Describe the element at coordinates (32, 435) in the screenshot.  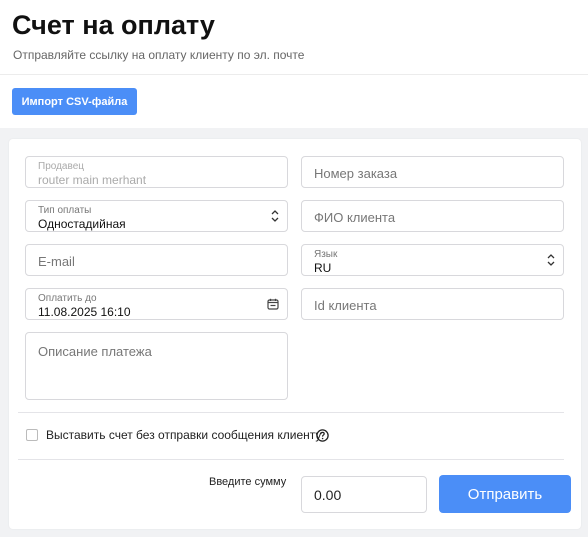
I see `no-notify-checkbox` at that location.